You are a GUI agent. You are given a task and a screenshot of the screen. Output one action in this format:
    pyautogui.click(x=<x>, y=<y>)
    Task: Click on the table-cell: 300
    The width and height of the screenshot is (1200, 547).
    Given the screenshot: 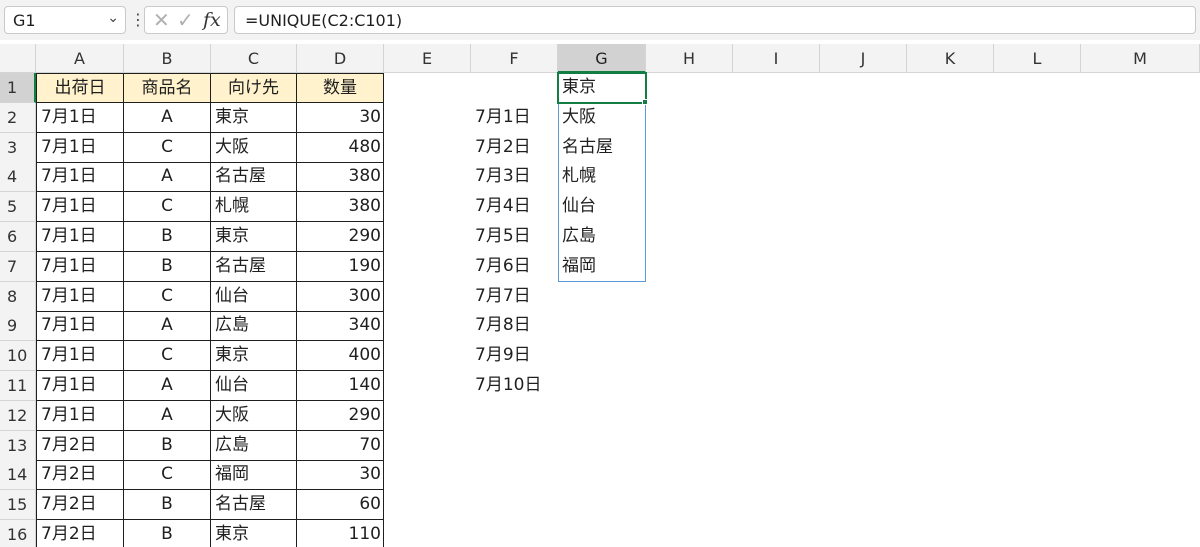 What is the action you would take?
    pyautogui.click(x=340, y=296)
    